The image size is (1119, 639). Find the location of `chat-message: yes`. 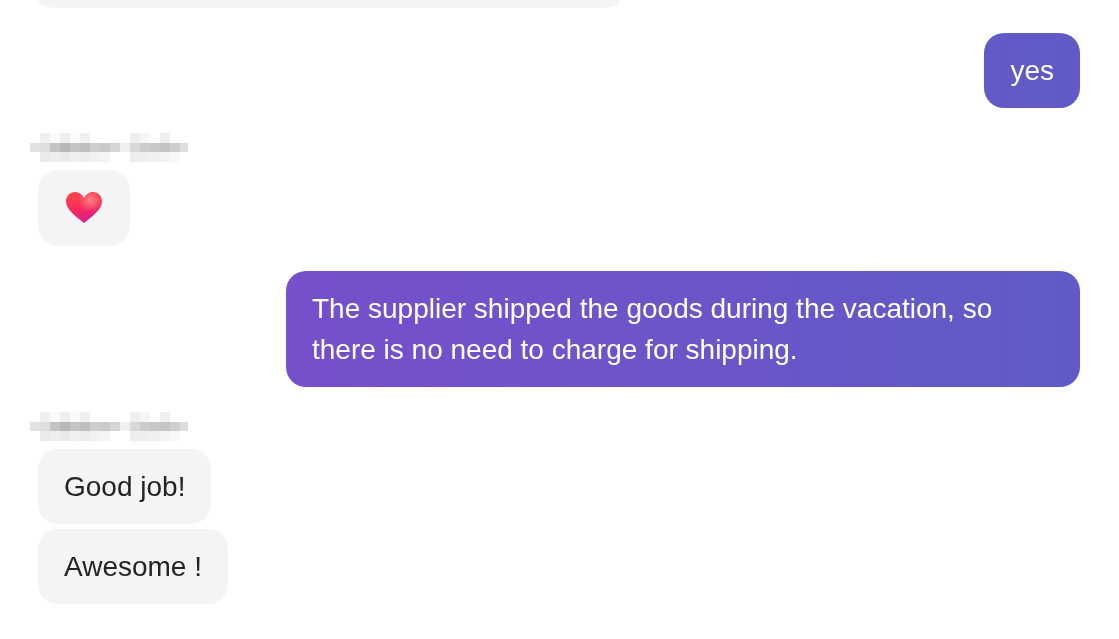

chat-message: yes is located at coordinates (1032, 70).